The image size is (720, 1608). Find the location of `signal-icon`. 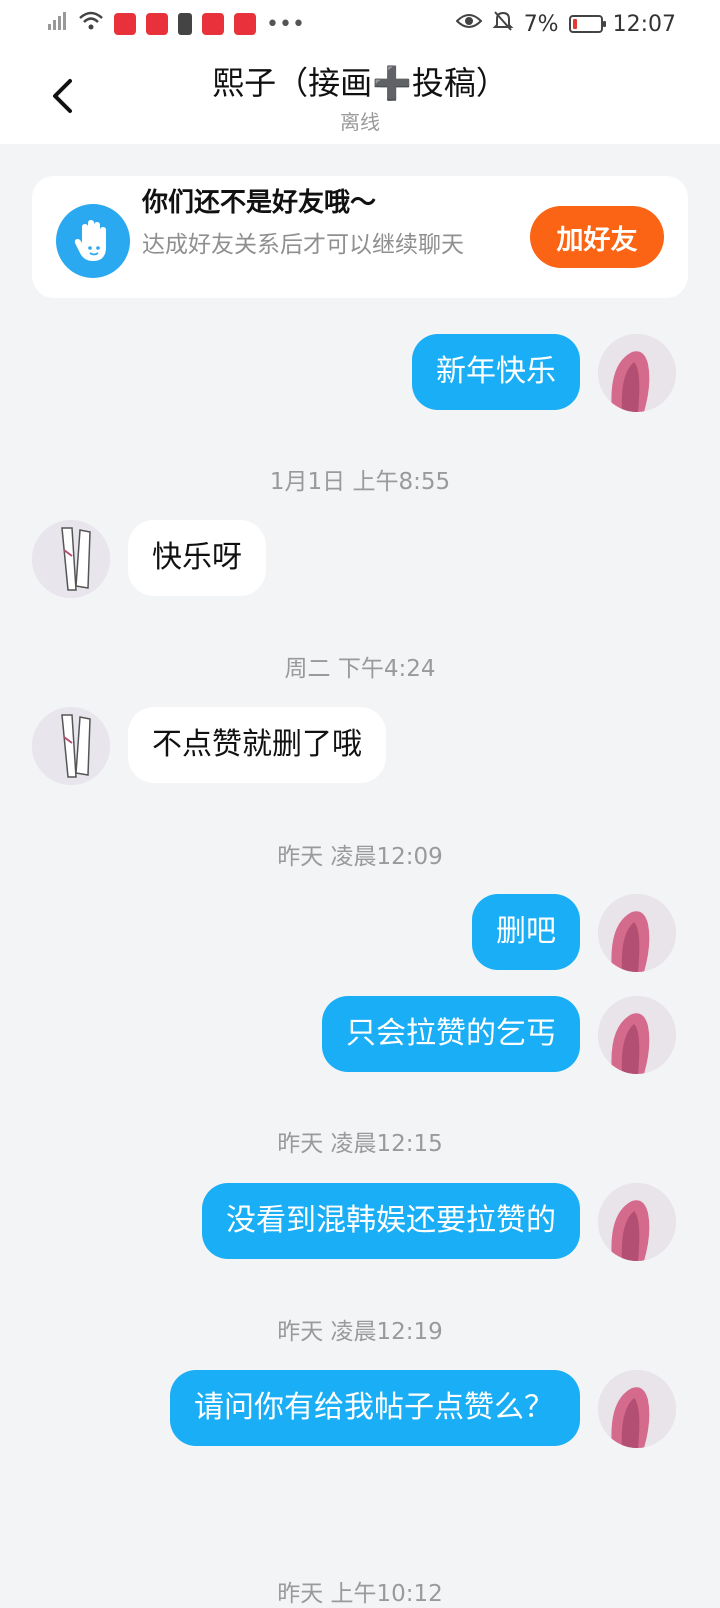

signal-icon is located at coordinates (57, 24).